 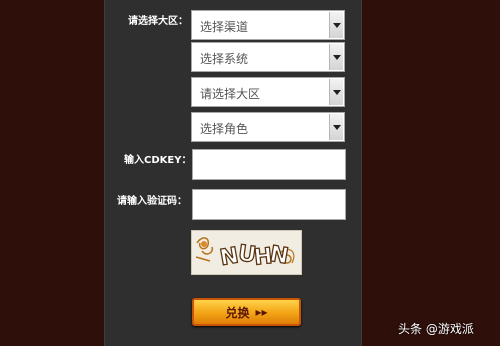 What do you see at coordinates (224, 59) in the screenshot?
I see `system-select-value: 选择系统` at bounding box center [224, 59].